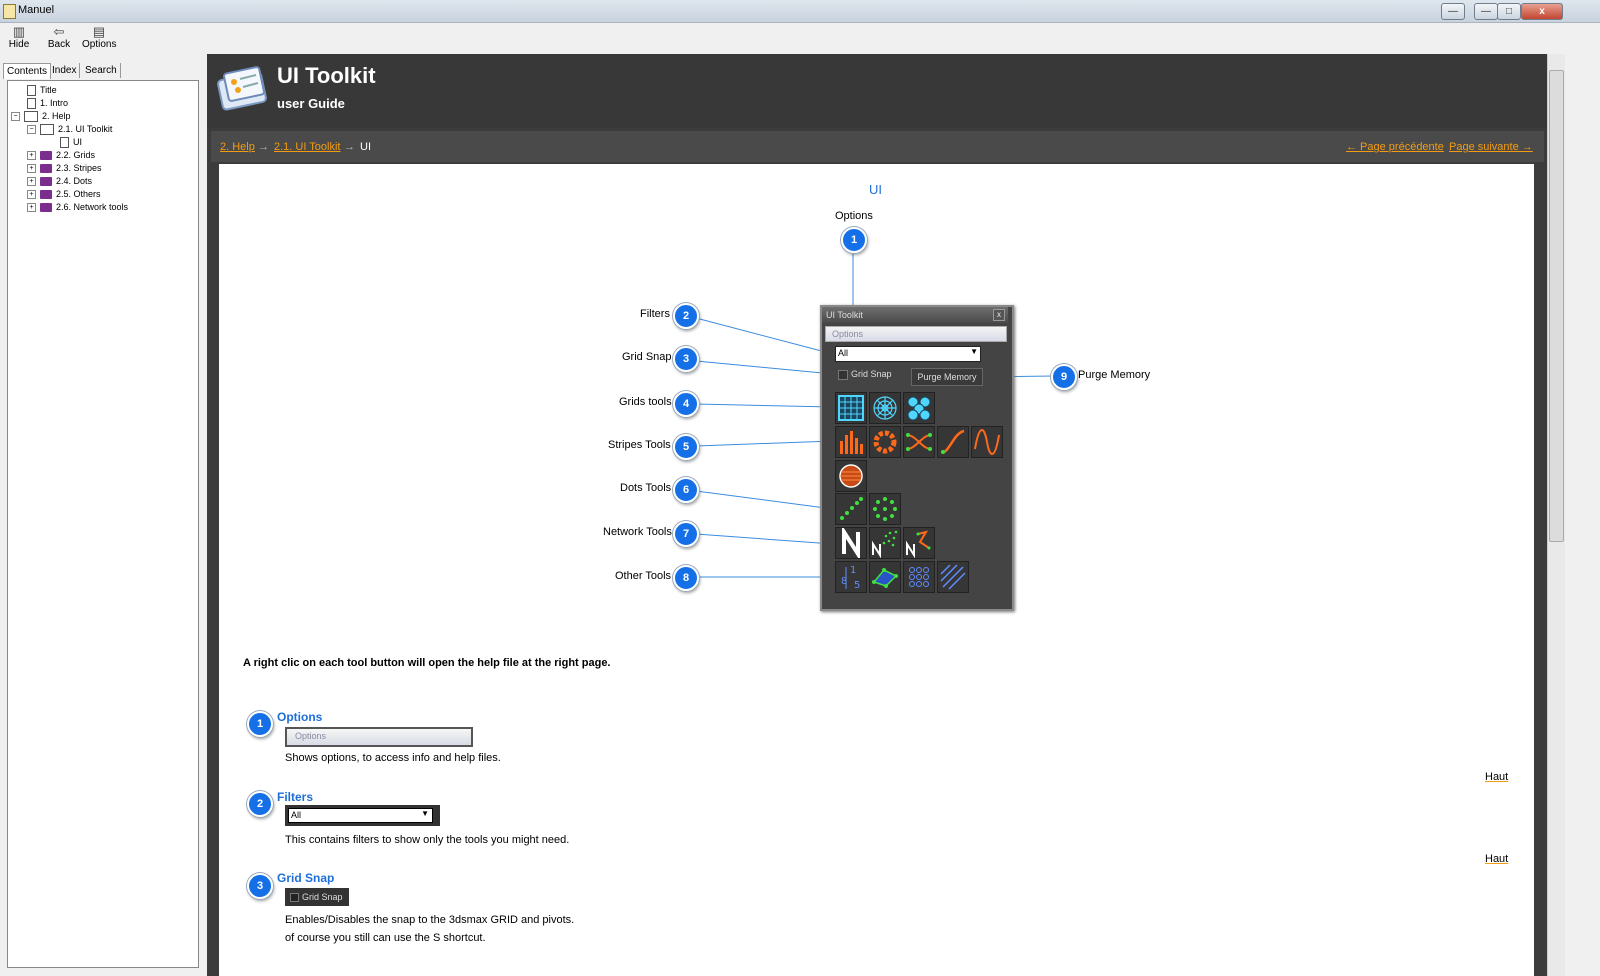 This screenshot has width=1600, height=976. What do you see at coordinates (686, 316) in the screenshot?
I see `callout-badge-2: 2` at bounding box center [686, 316].